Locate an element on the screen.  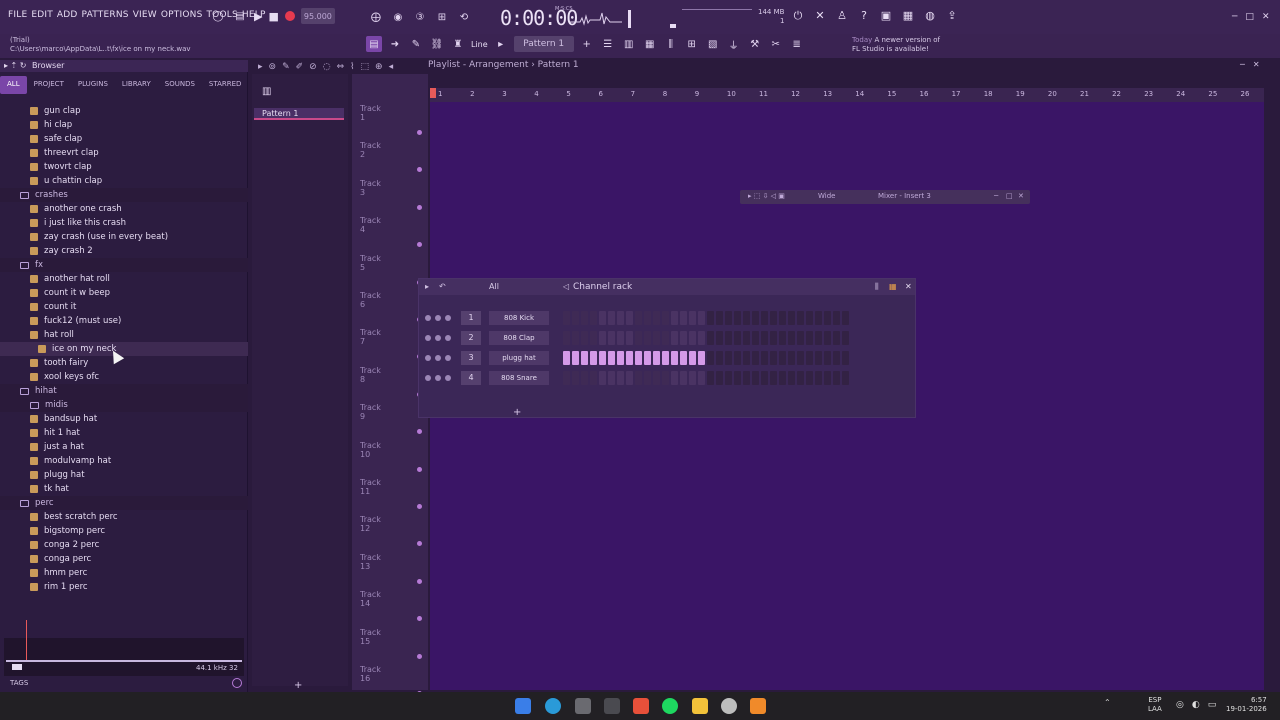
edge-icon is located at coordinates (553, 706).